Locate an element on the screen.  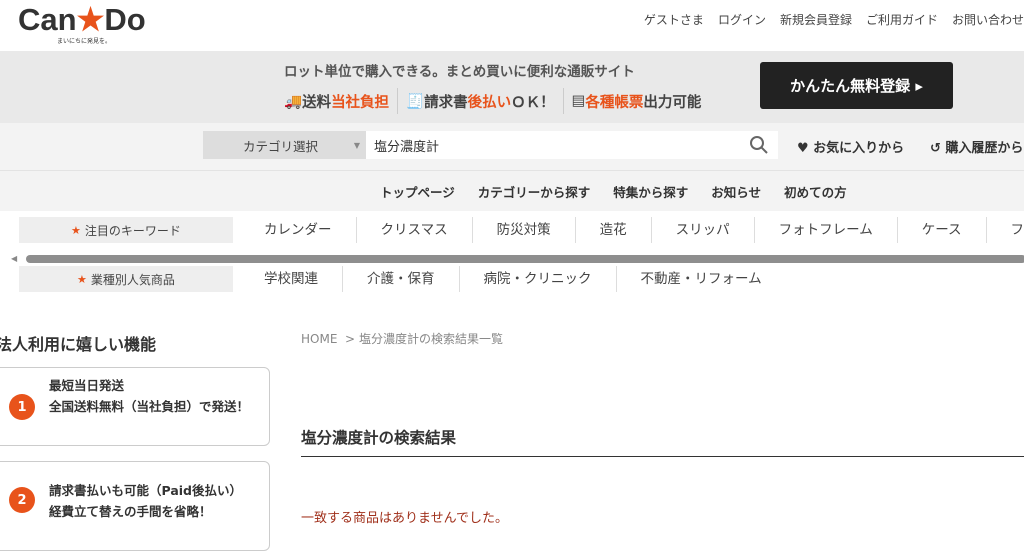
guest-label: ゲストさま is located at coordinates (673, 20).